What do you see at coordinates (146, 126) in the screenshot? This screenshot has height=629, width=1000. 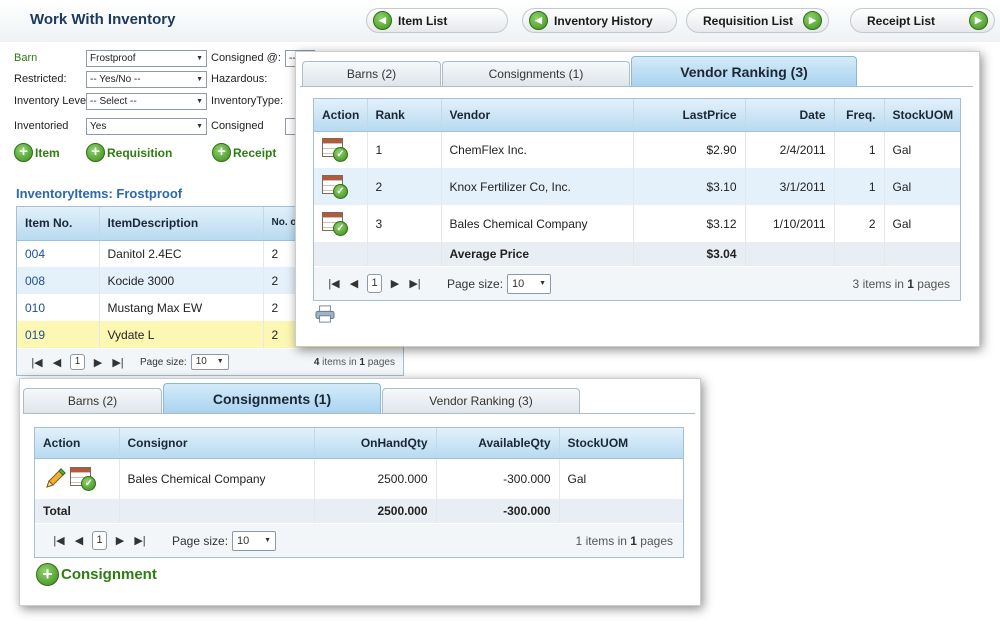 I see `inventoried-select: Yes` at bounding box center [146, 126].